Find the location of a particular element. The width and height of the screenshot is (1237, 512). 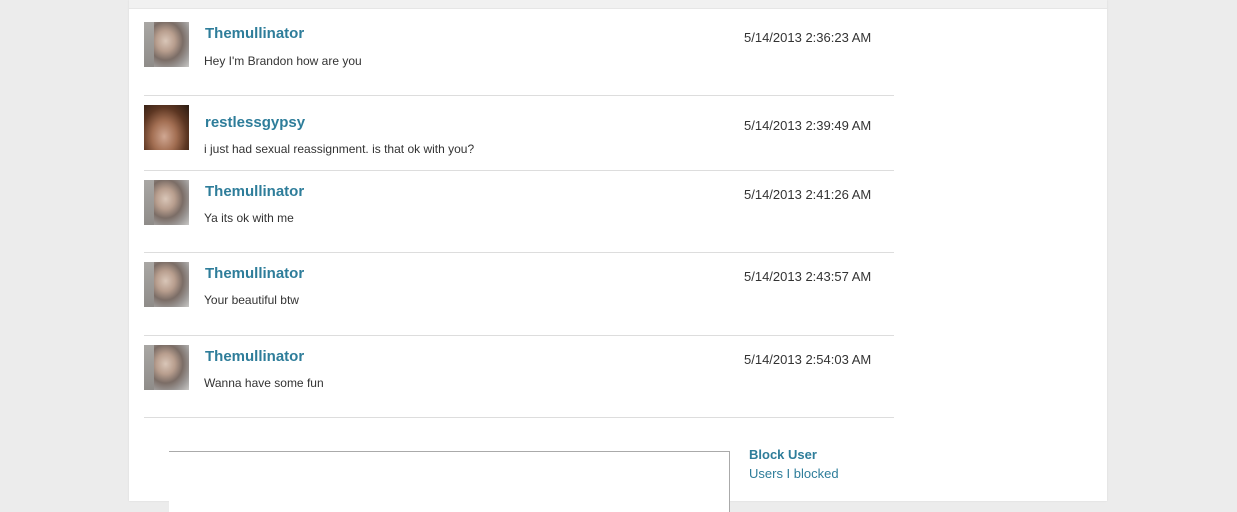

message-timestamp: 5/14/2013 2:36:23 AM is located at coordinates (808, 37).